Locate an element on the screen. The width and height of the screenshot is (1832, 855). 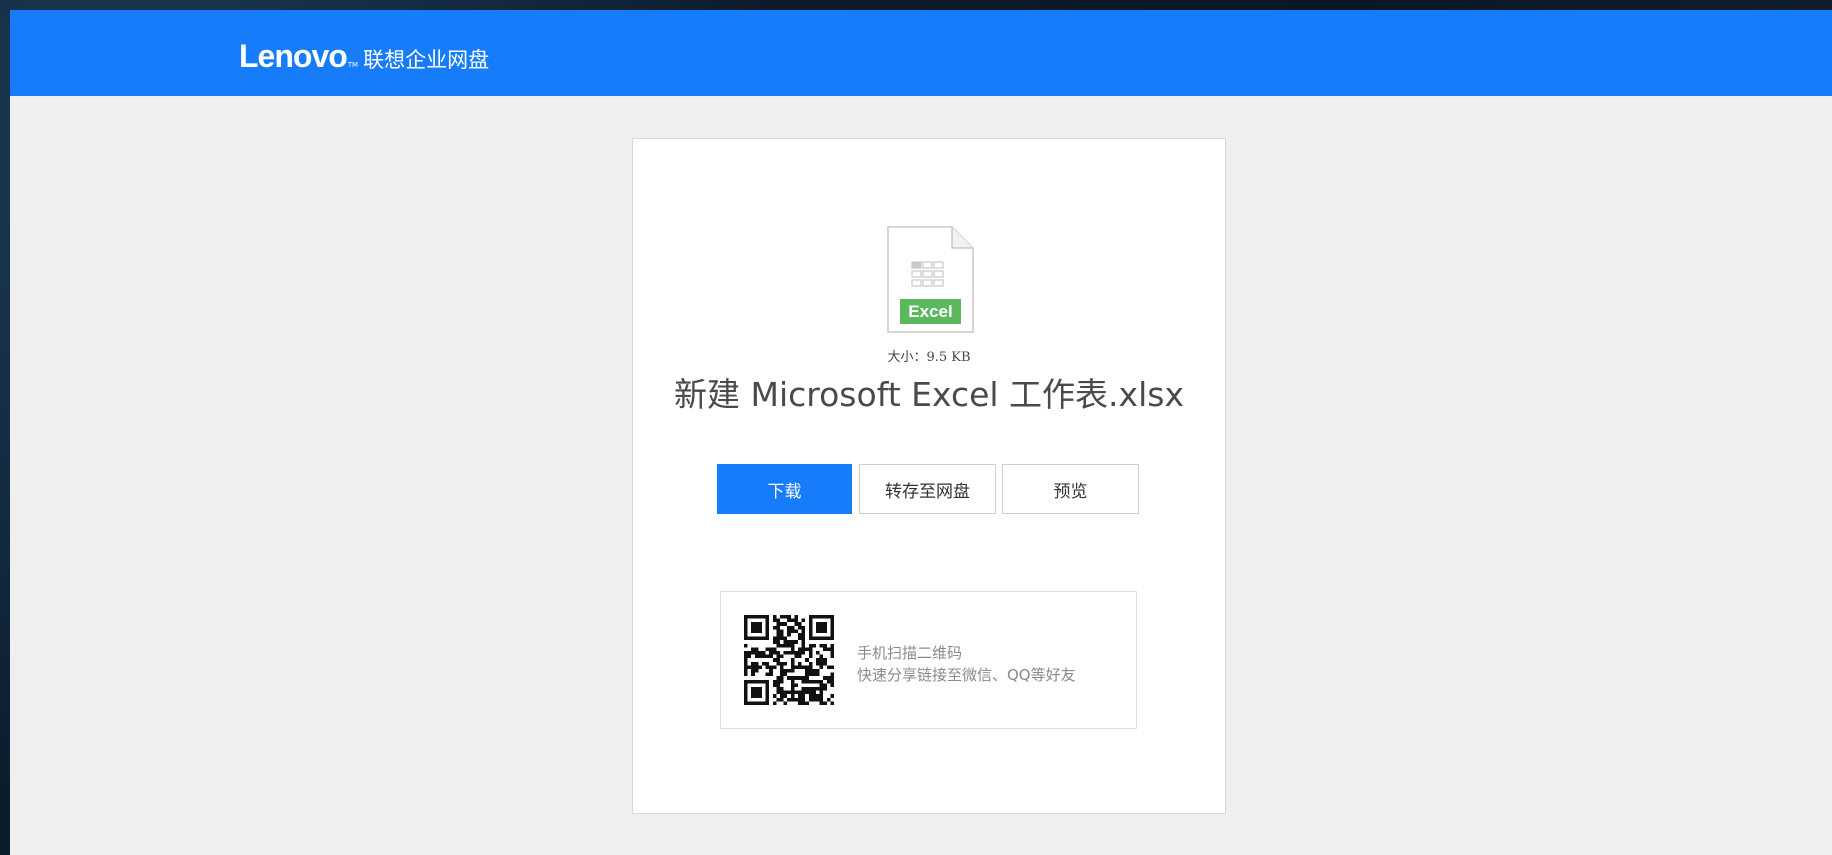
file-name: 新建 Microsoft Excel 工作表.xlsx is located at coordinates (929, 394).